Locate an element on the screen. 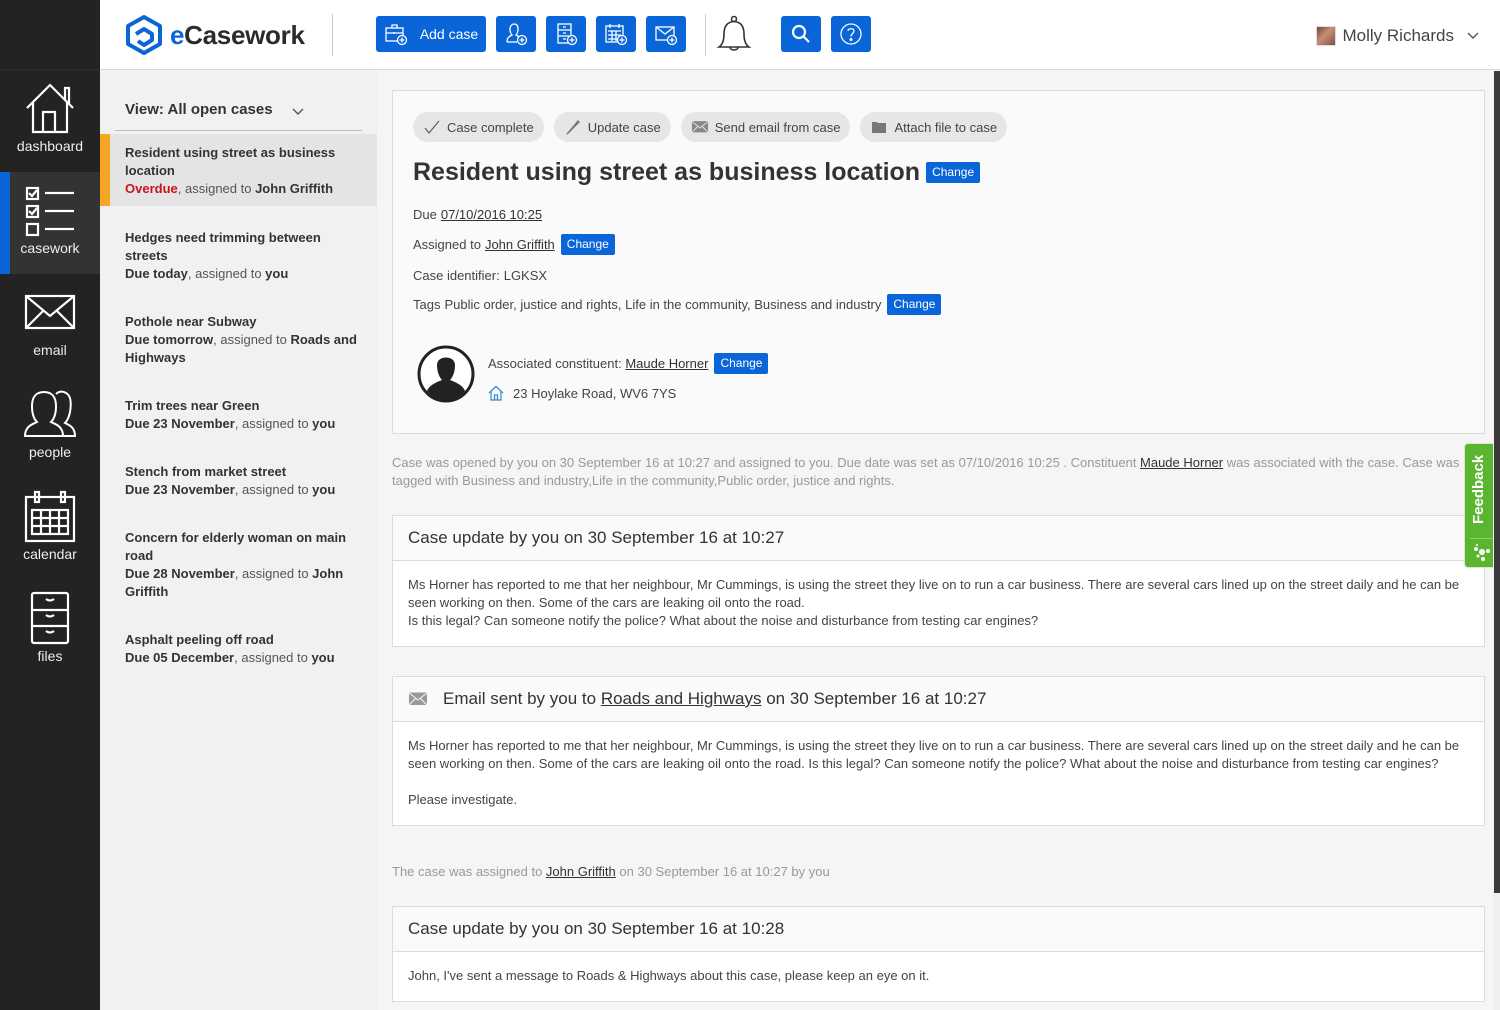  case-assignee: you is located at coordinates (324, 489).